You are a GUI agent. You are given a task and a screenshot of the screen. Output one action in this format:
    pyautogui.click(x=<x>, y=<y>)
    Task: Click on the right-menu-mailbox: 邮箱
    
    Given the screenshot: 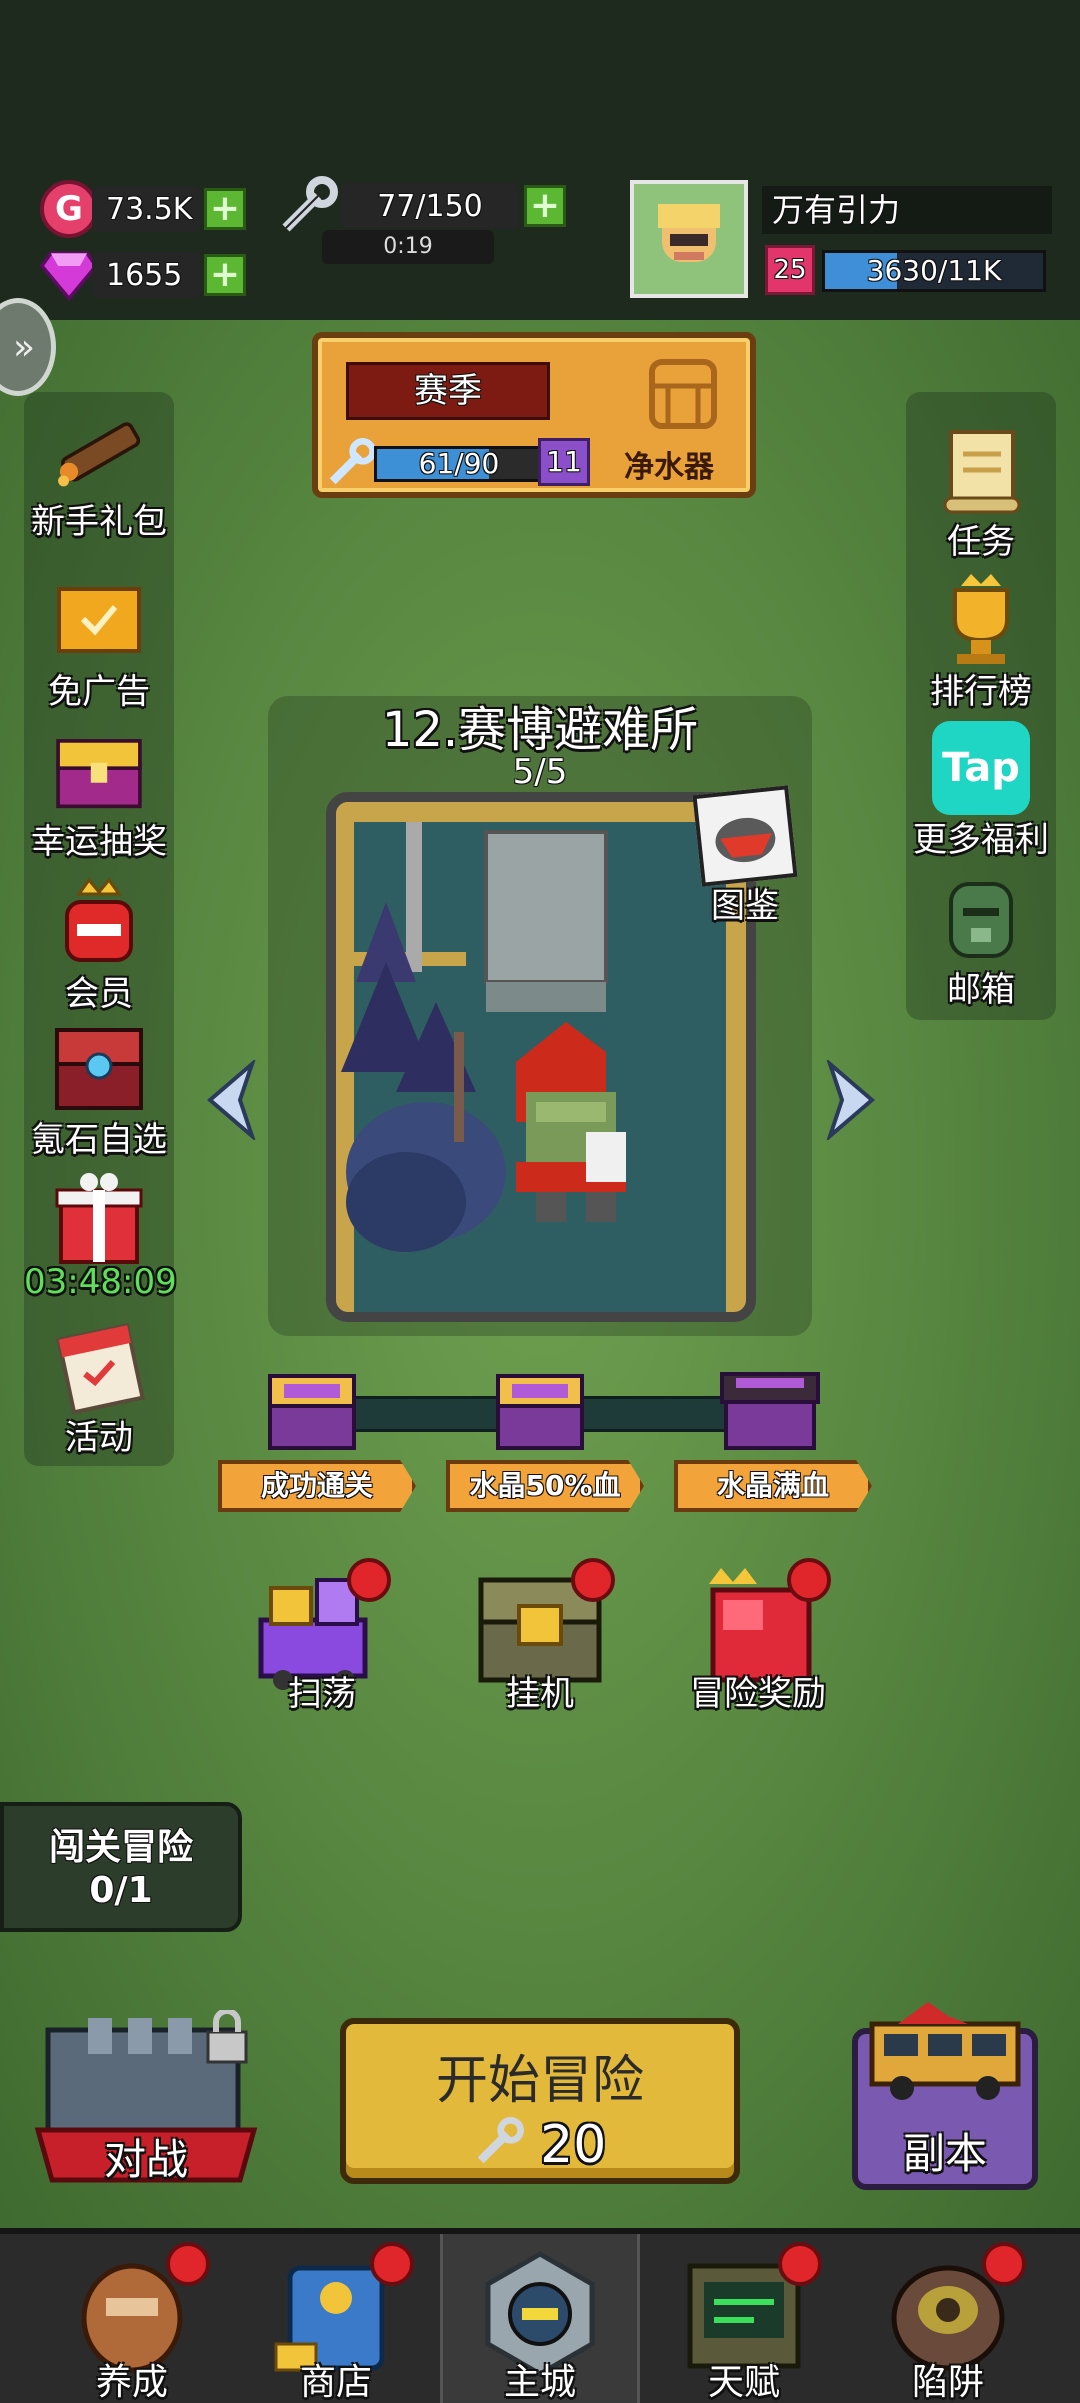 What is the action you would take?
    pyautogui.click(x=981, y=939)
    